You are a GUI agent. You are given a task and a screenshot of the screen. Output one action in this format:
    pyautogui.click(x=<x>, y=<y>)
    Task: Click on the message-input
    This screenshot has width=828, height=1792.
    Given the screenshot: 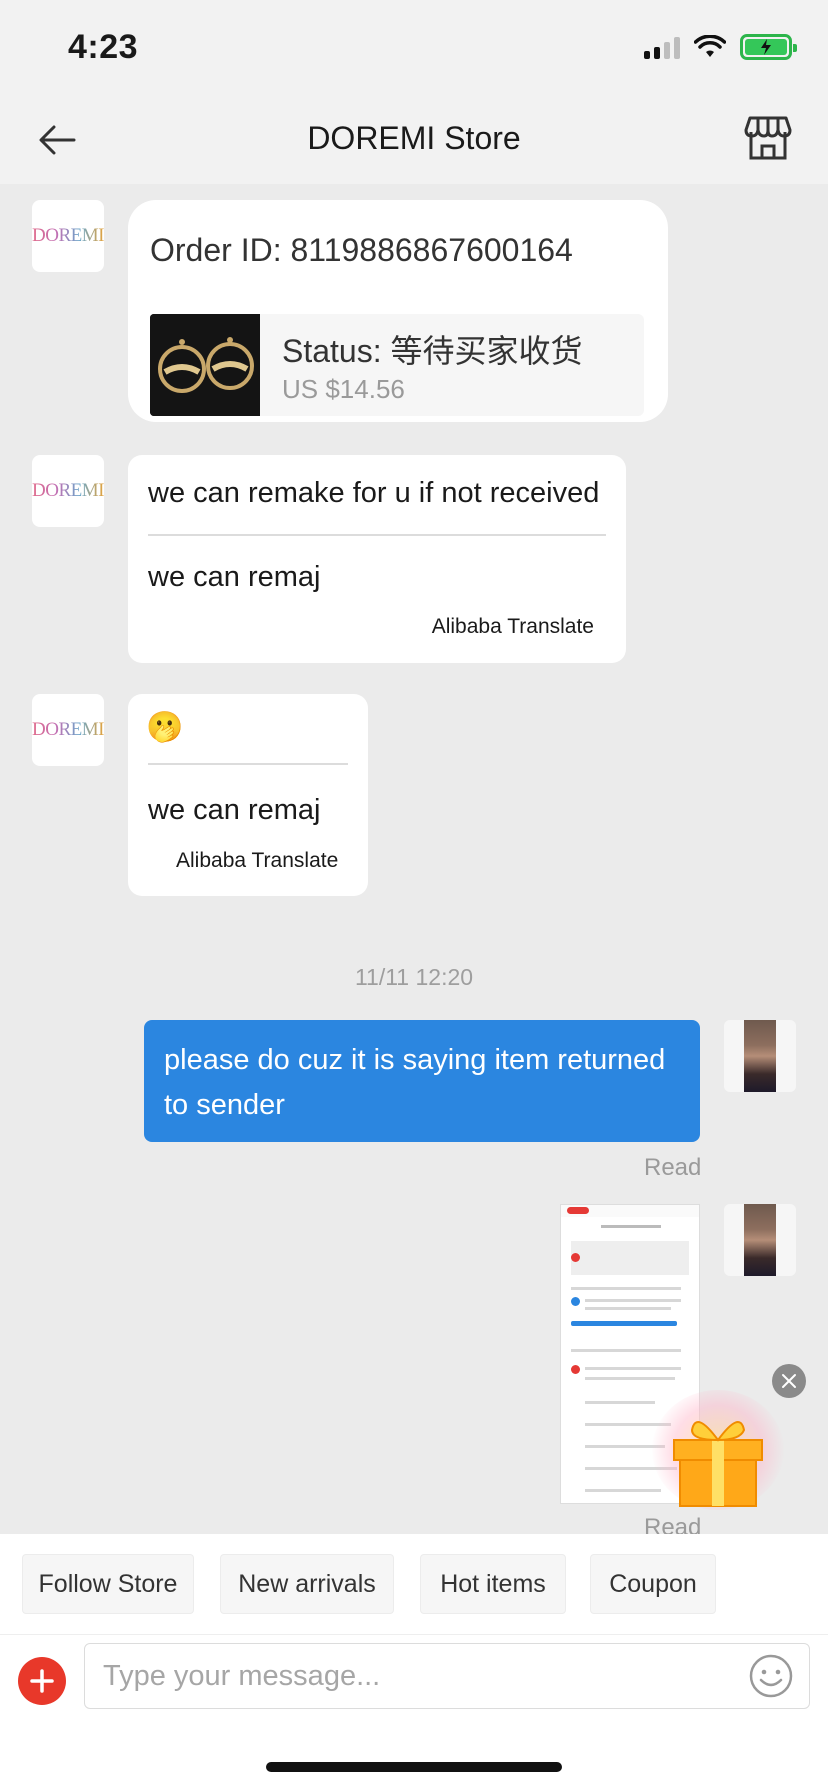 What is the action you would take?
    pyautogui.click(x=447, y=1676)
    